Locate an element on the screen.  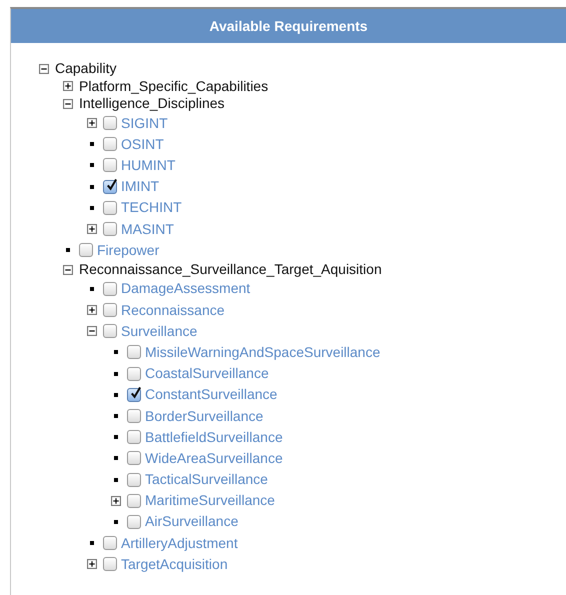
requirement-link: Surveillance is located at coordinates (159, 331).